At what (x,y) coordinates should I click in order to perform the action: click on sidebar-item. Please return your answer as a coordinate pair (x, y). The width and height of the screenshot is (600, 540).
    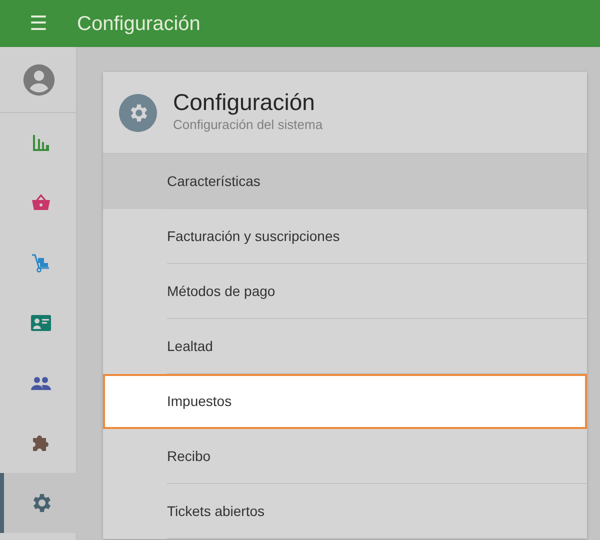
    Looking at the image, I should click on (38, 503).